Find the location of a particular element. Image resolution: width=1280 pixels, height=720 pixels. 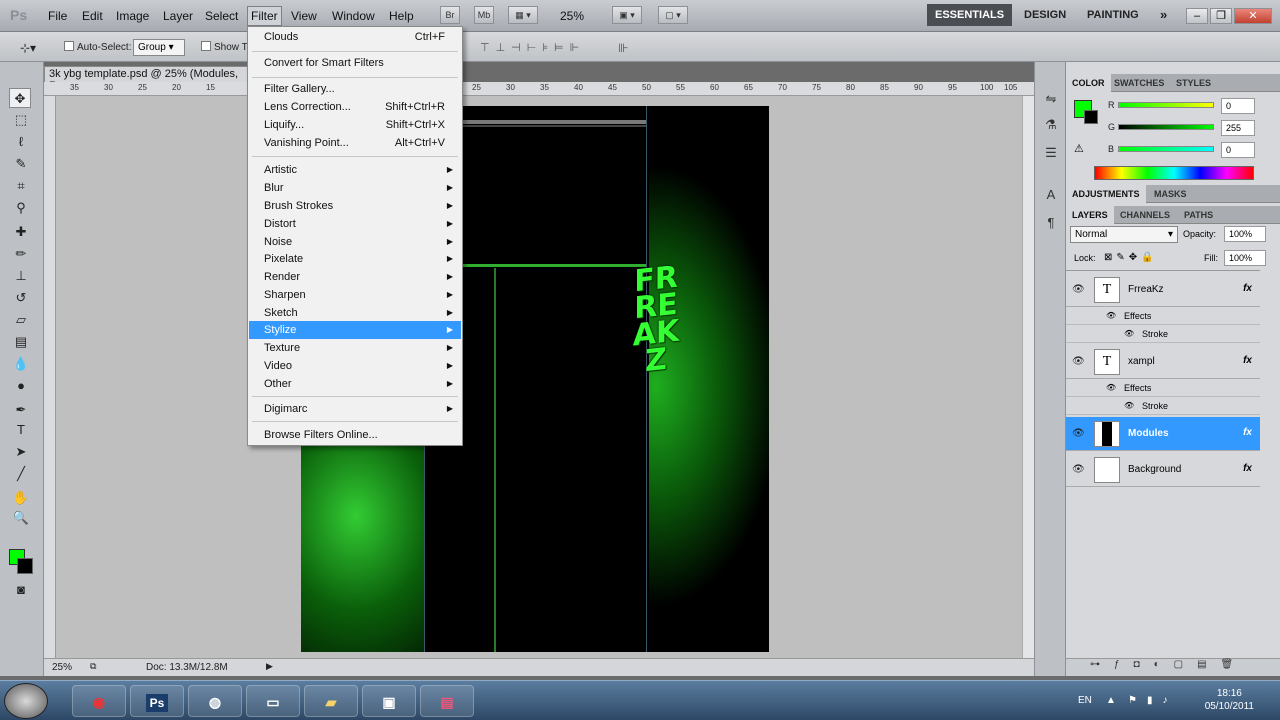

zoom-status: 25% is located at coordinates (62, 667).